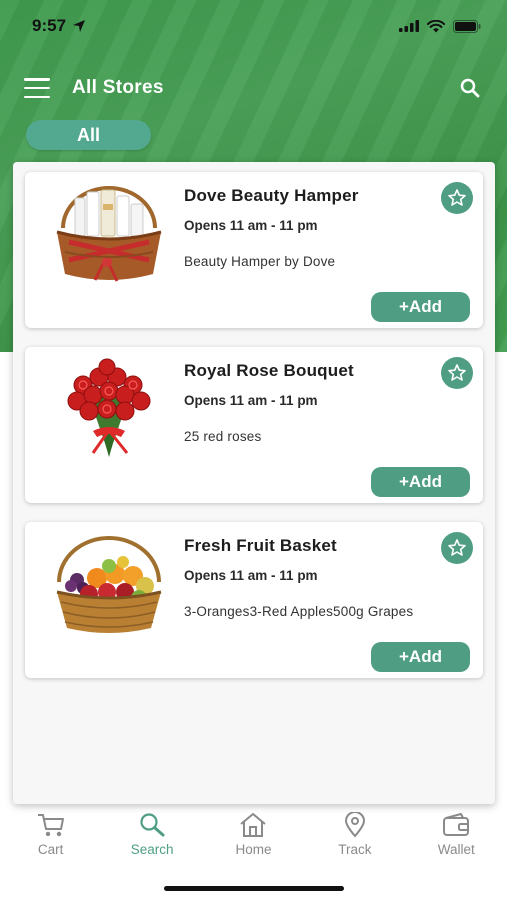  Describe the element at coordinates (436, 25) in the screenshot. I see `wifi-icon` at that location.